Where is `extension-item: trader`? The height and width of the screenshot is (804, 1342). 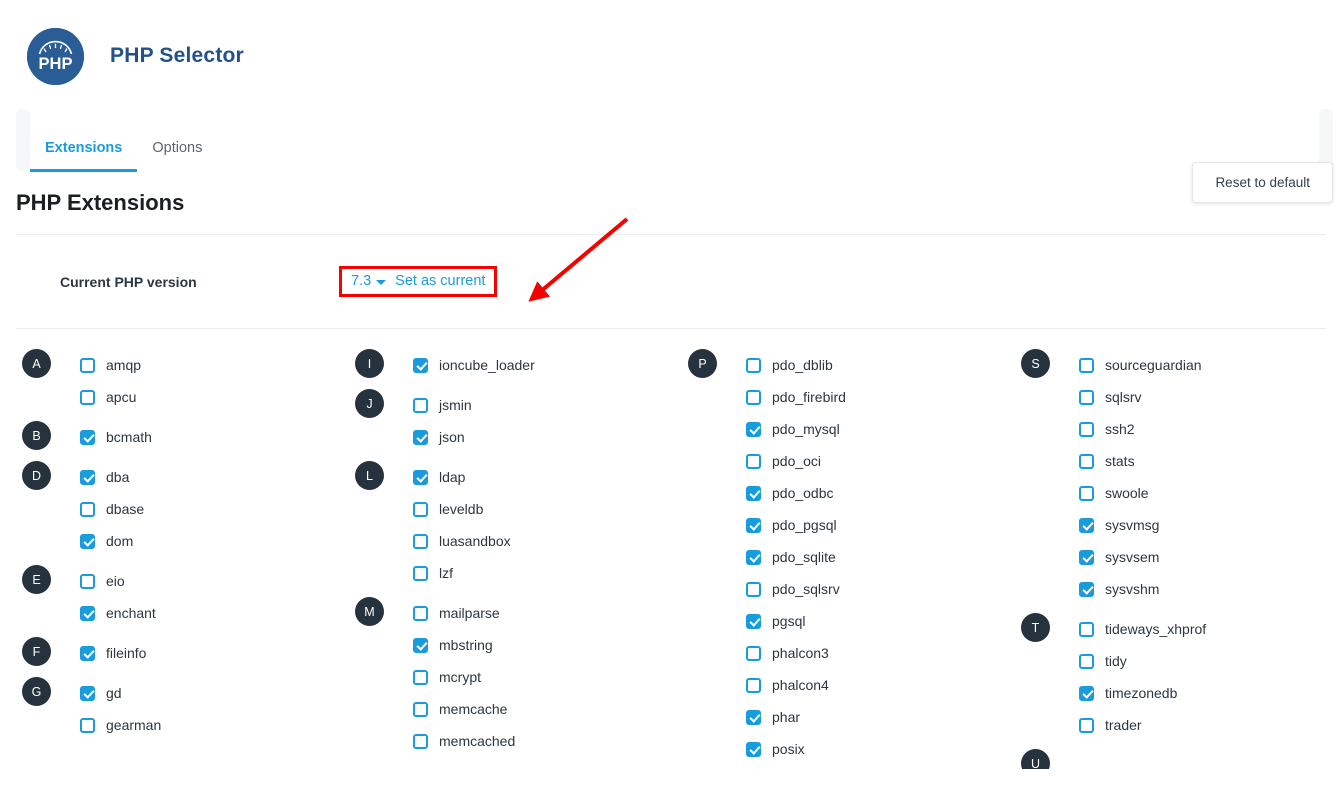 extension-item: trader is located at coordinates (1210, 725).